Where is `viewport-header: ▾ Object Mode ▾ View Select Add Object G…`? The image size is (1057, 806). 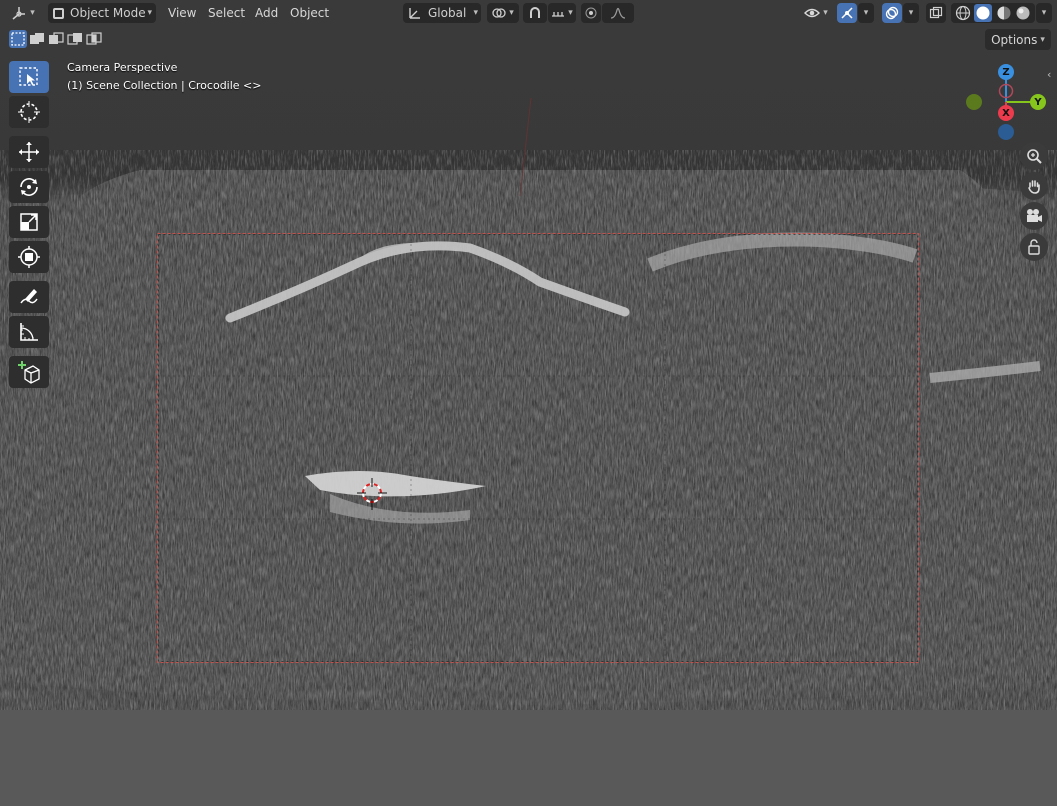 viewport-header: ▾ Object Mode ▾ View Select Add Object G… is located at coordinates (528, 13).